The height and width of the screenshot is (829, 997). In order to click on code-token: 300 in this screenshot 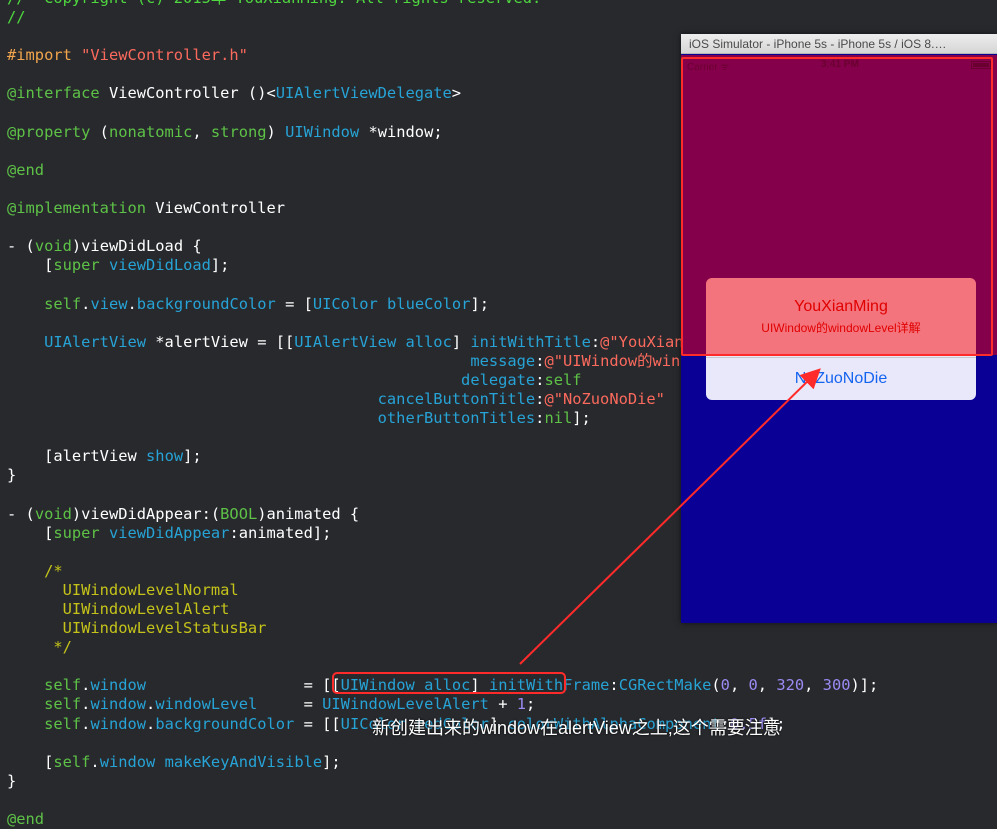, I will do `click(836, 685)`.